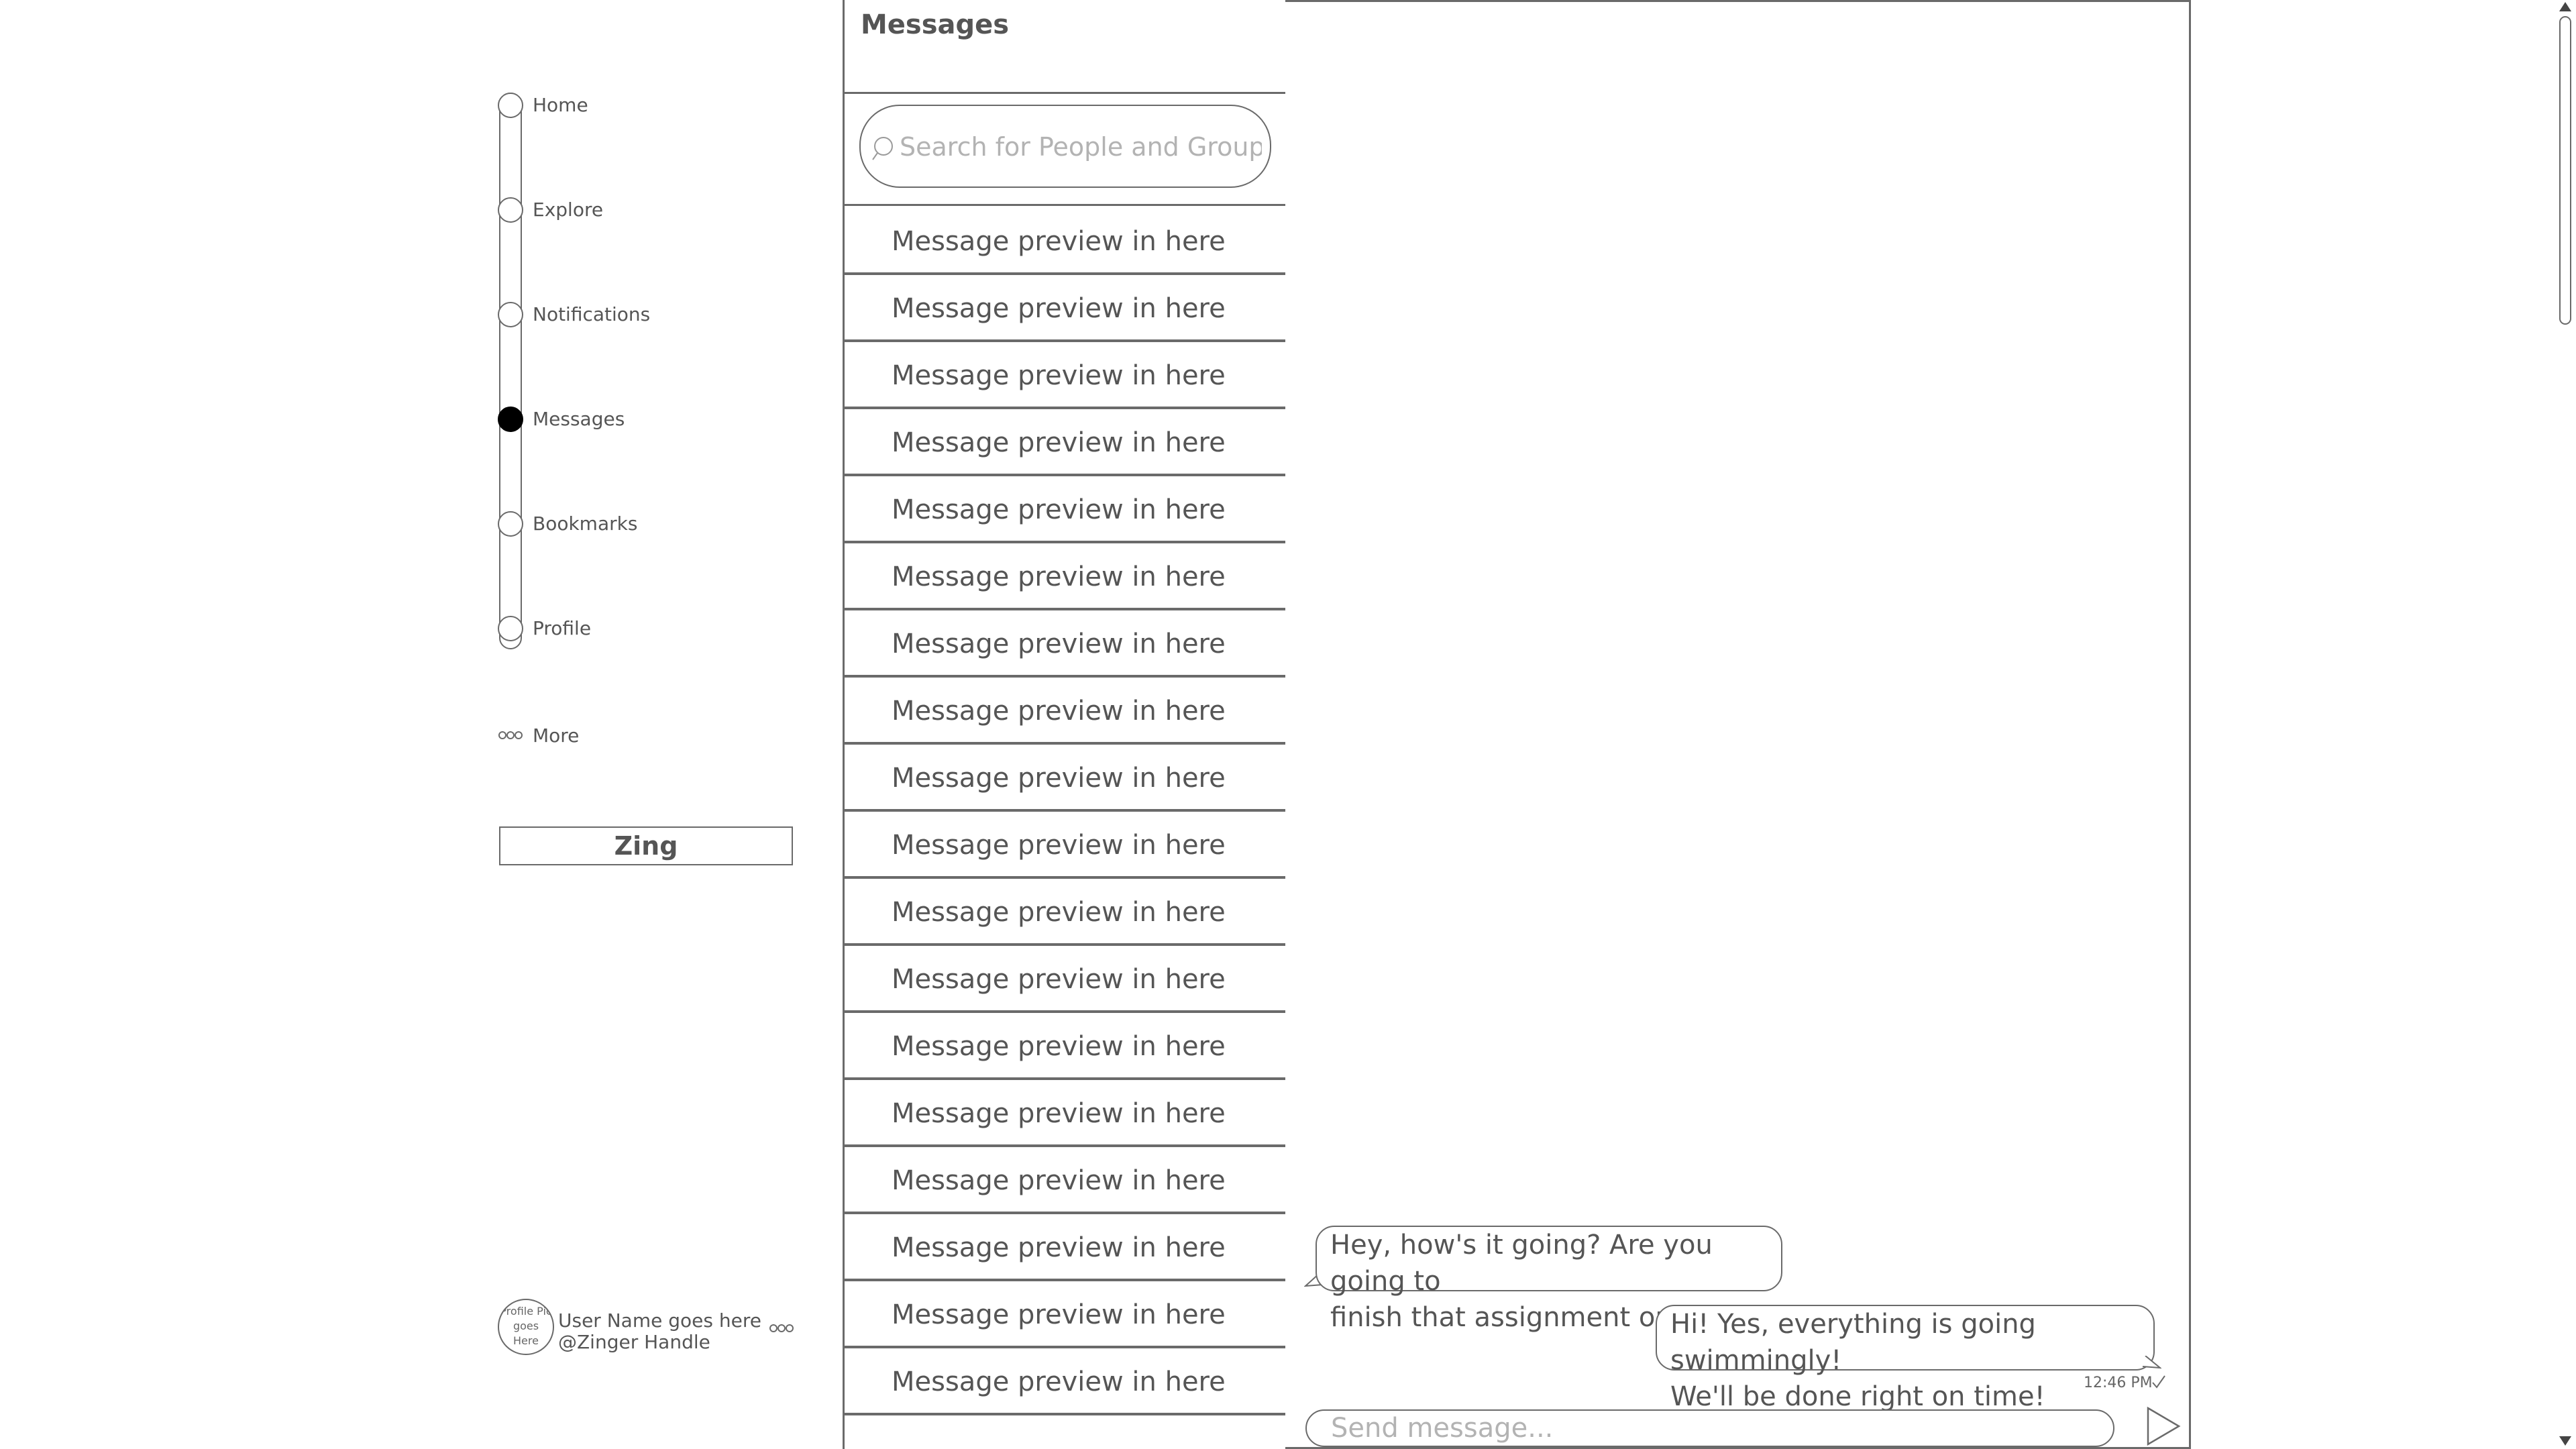  I want to click on message-text: Hey, how's it going? Are you going to, so click(1521, 1263).